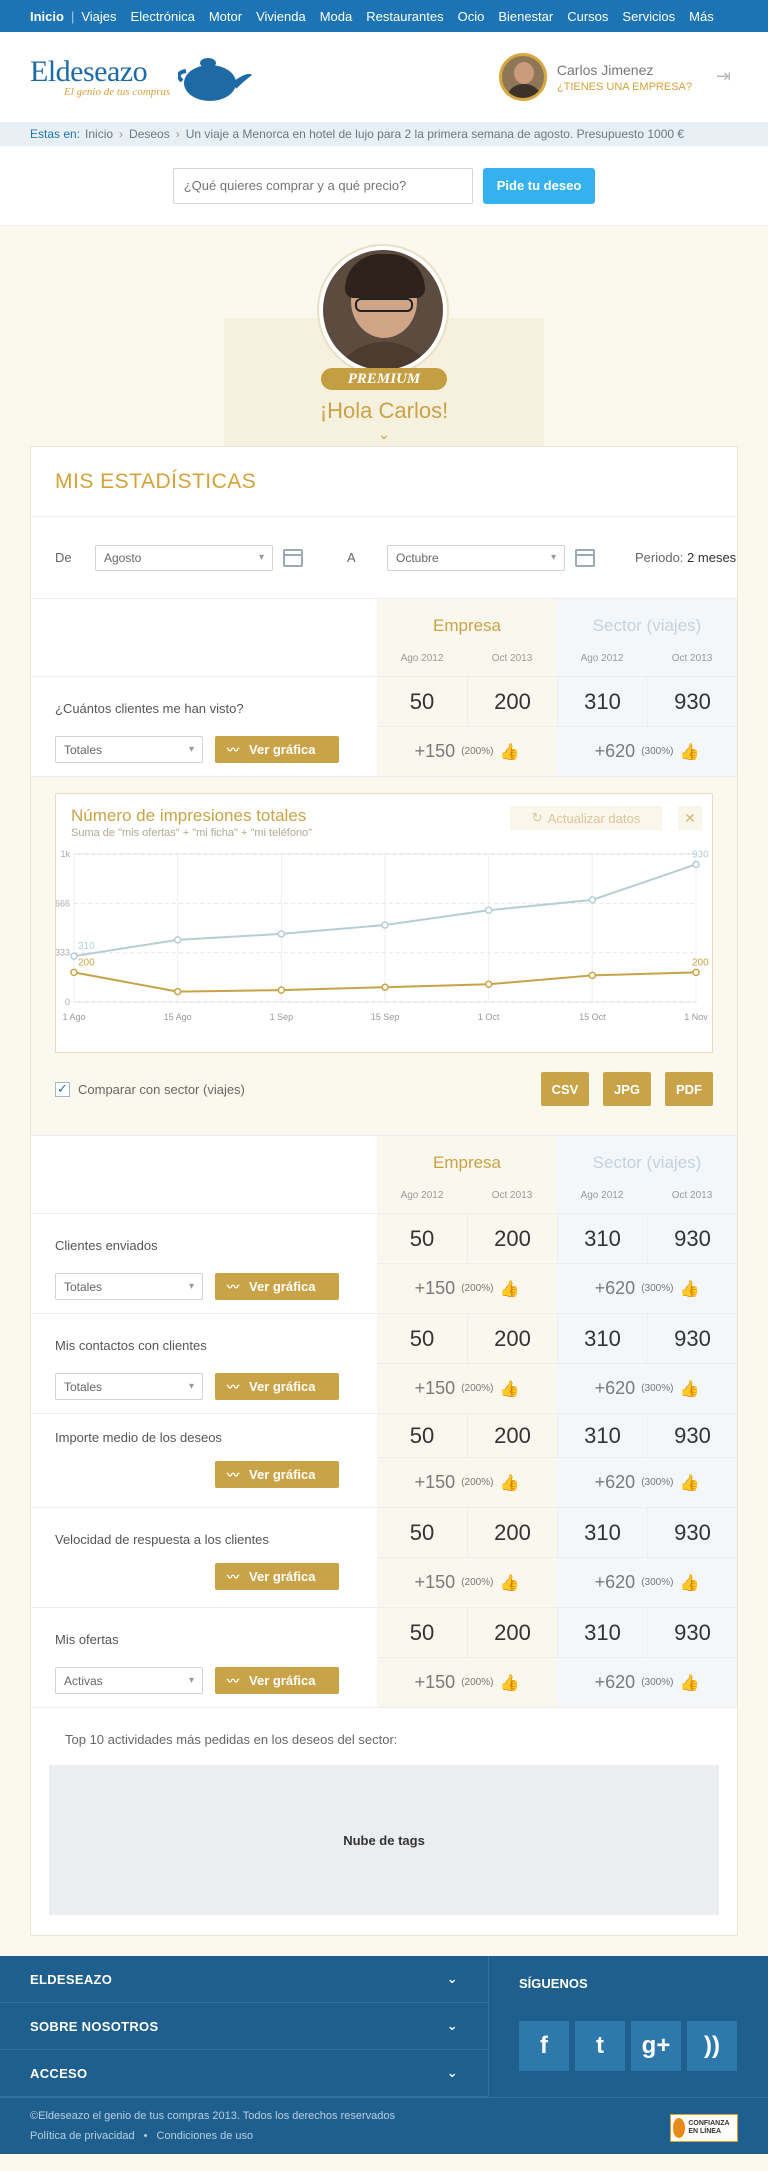 The width and height of the screenshot is (768, 2171). What do you see at coordinates (149, 134) in the screenshot?
I see `breadcrumb-item-deseos: Deseos` at bounding box center [149, 134].